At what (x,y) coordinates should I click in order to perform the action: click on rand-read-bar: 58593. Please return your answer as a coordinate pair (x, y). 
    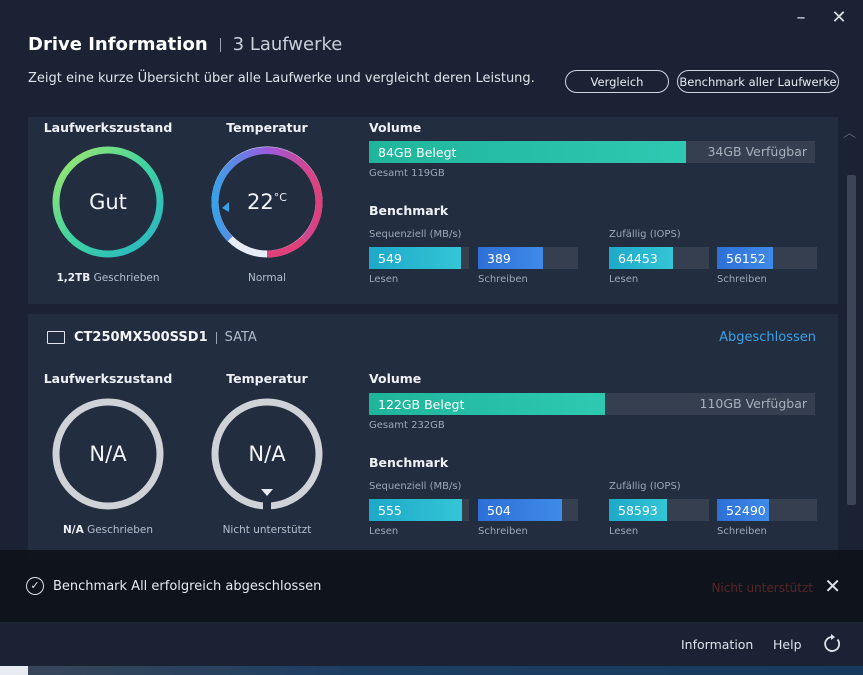
    Looking at the image, I should click on (659, 510).